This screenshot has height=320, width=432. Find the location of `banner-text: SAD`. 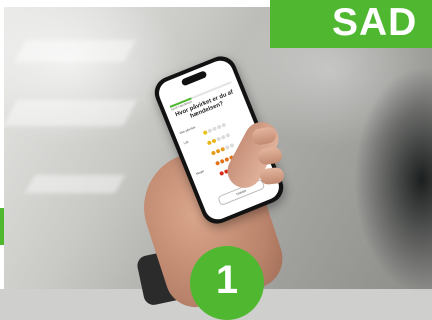

banner-text: SAD is located at coordinates (375, 22).